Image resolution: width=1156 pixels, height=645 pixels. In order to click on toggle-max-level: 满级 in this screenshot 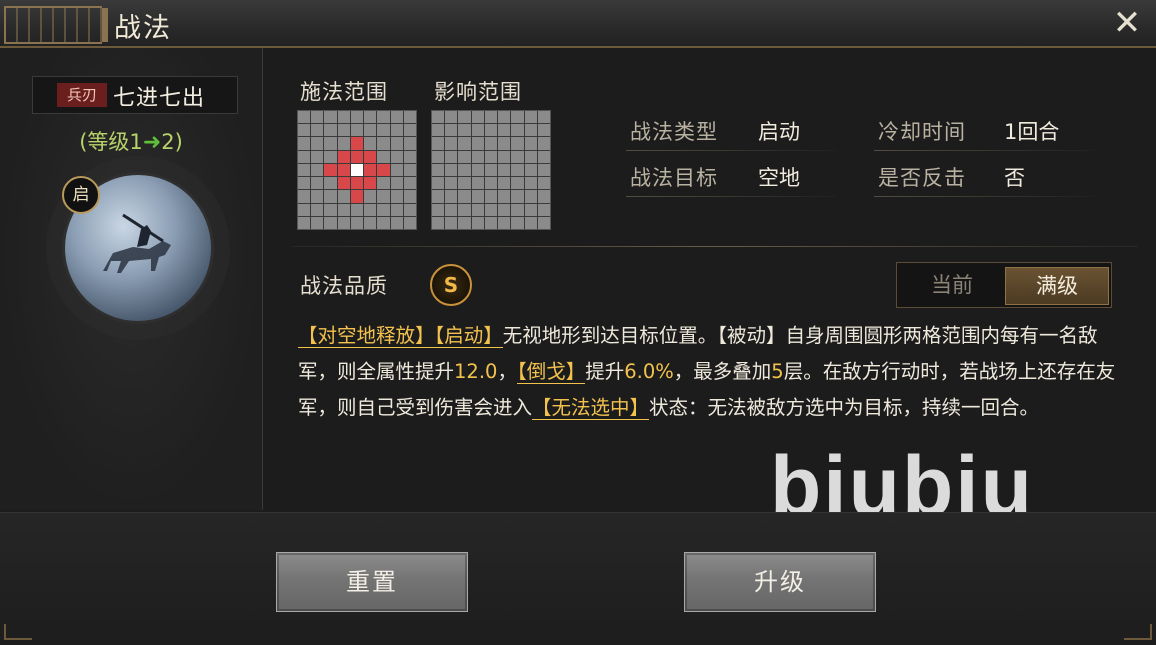, I will do `click(1057, 286)`.